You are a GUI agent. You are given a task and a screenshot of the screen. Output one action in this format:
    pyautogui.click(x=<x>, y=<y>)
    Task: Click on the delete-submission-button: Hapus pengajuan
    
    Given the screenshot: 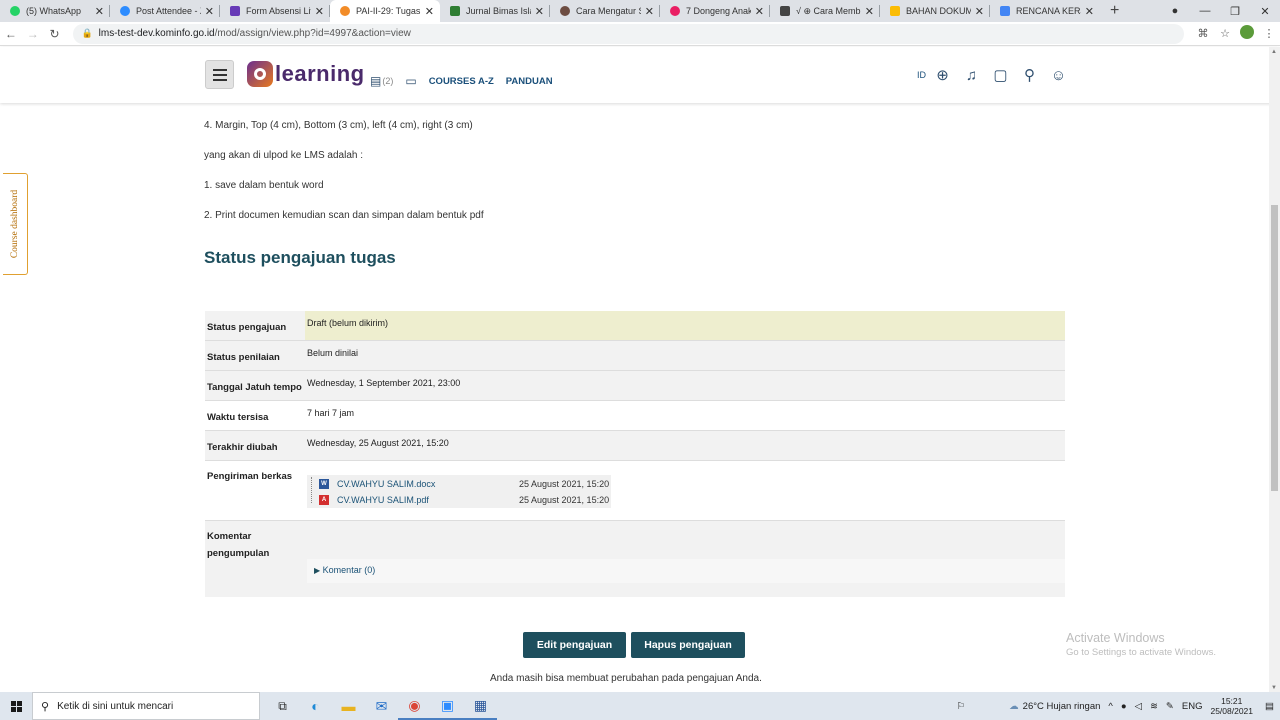 What is the action you would take?
    pyautogui.click(x=688, y=645)
    